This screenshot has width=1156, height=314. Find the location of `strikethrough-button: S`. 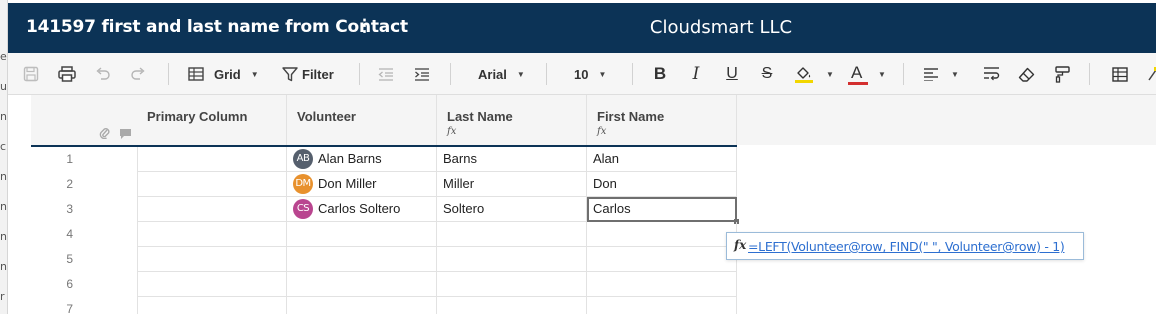

strikethrough-button: S is located at coordinates (767, 74).